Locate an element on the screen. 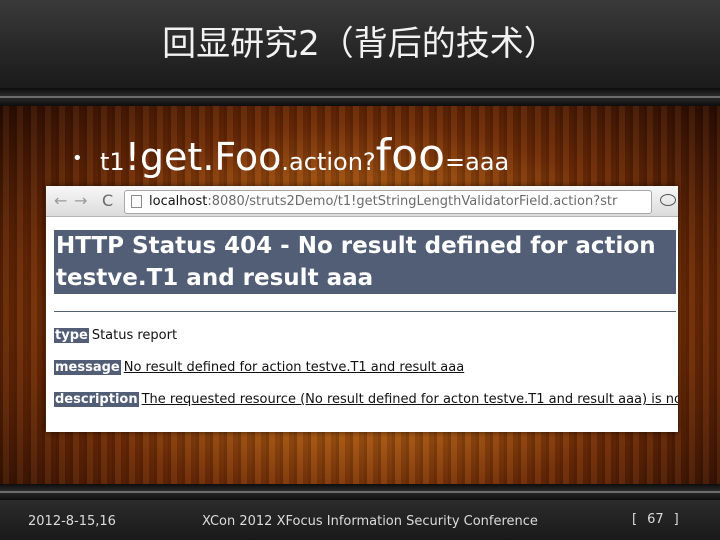 This screenshot has width=720, height=540. page-icon is located at coordinates (136, 201).